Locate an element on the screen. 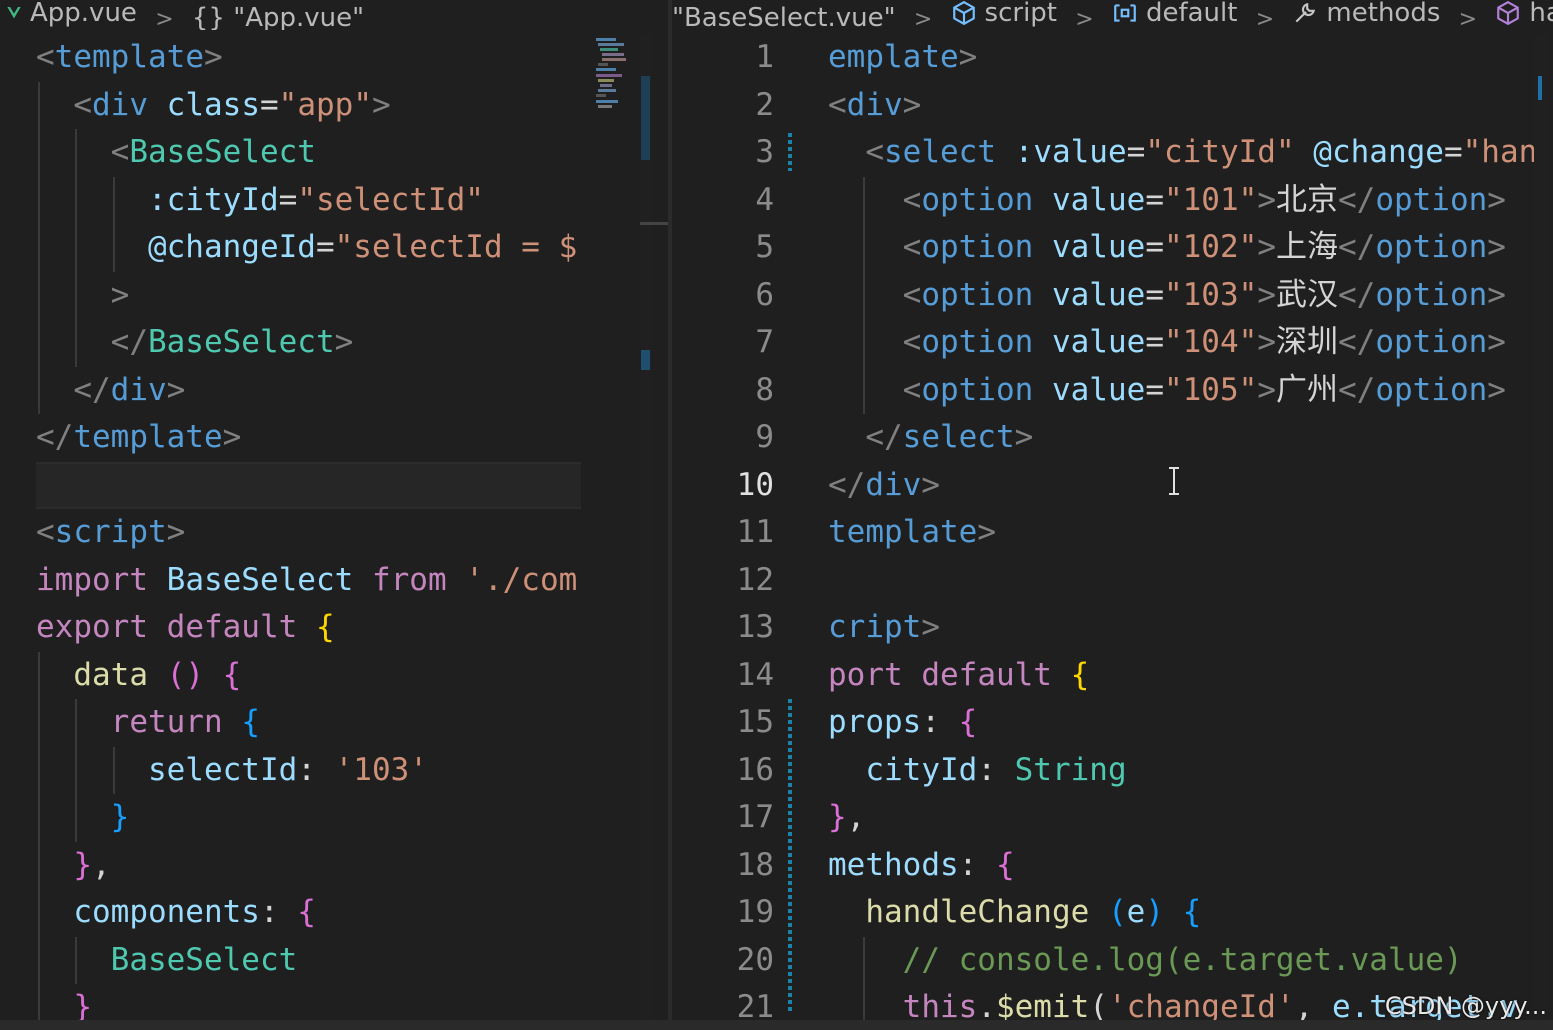 Image resolution: width=1553 pixels, height=1030 pixels. code-line: <div class="app"> is located at coordinates (308, 106).